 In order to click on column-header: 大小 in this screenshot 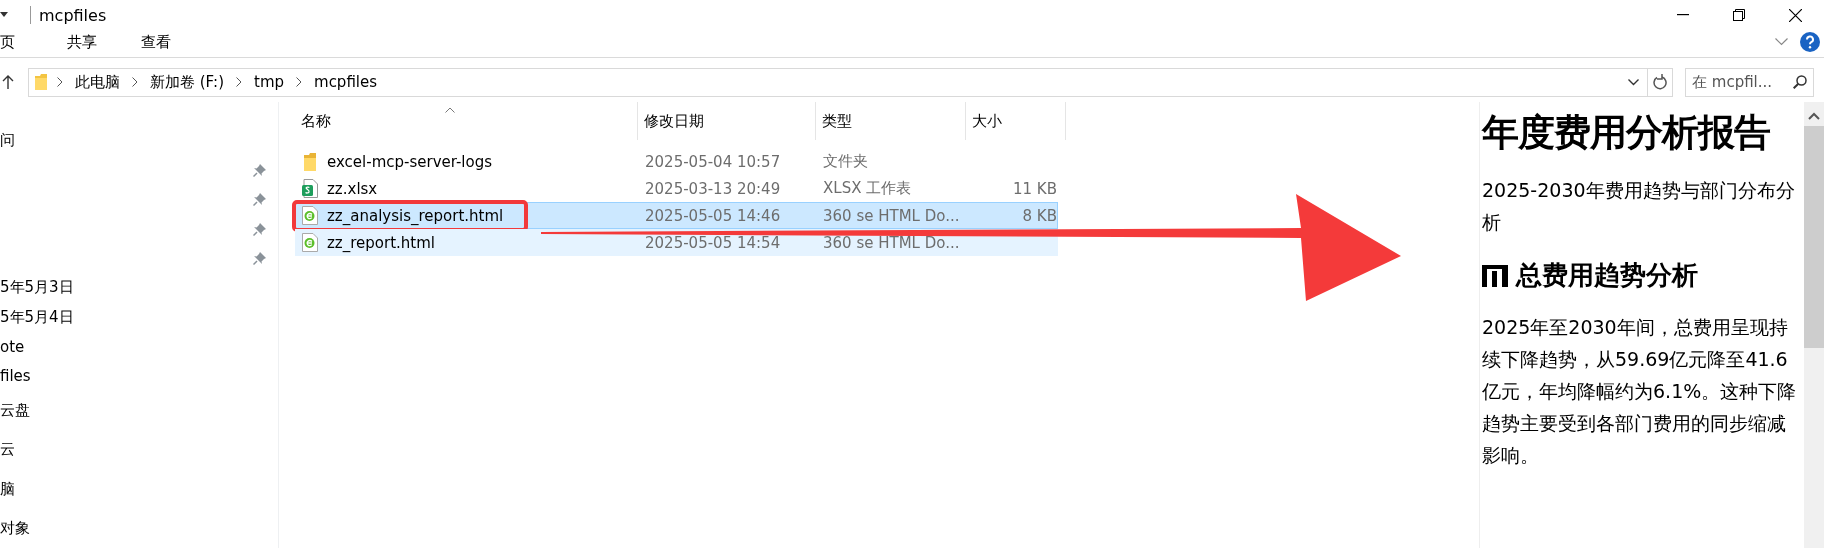, I will do `click(1016, 121)`.